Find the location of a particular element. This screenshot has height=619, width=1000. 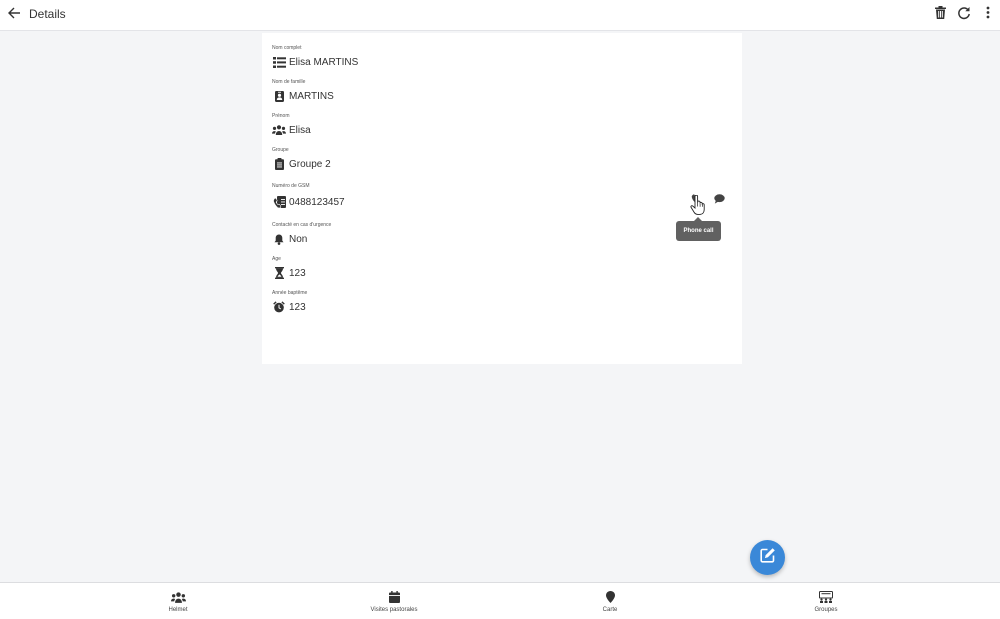

edit-icon is located at coordinates (767, 557).